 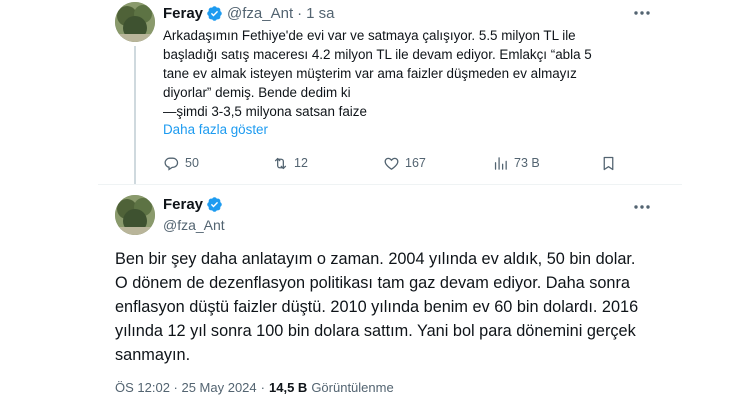 What do you see at coordinates (352, 387) in the screenshot?
I see `views-label: Görüntülenme` at bounding box center [352, 387].